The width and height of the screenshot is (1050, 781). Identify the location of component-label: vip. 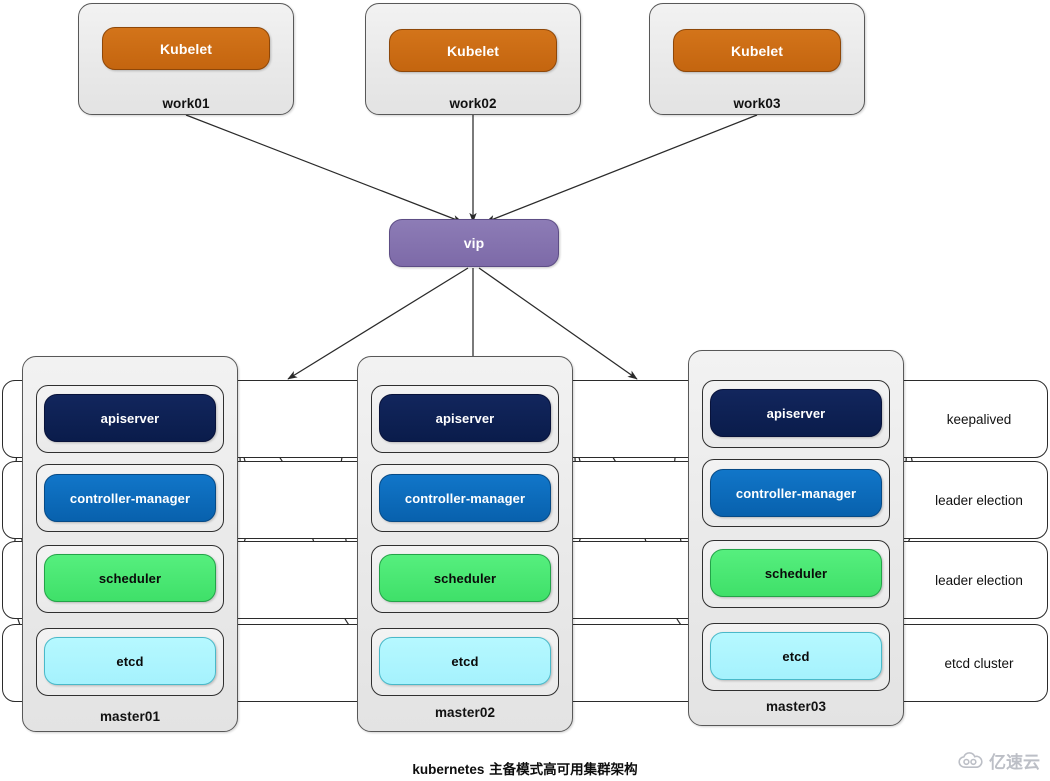
(474, 243).